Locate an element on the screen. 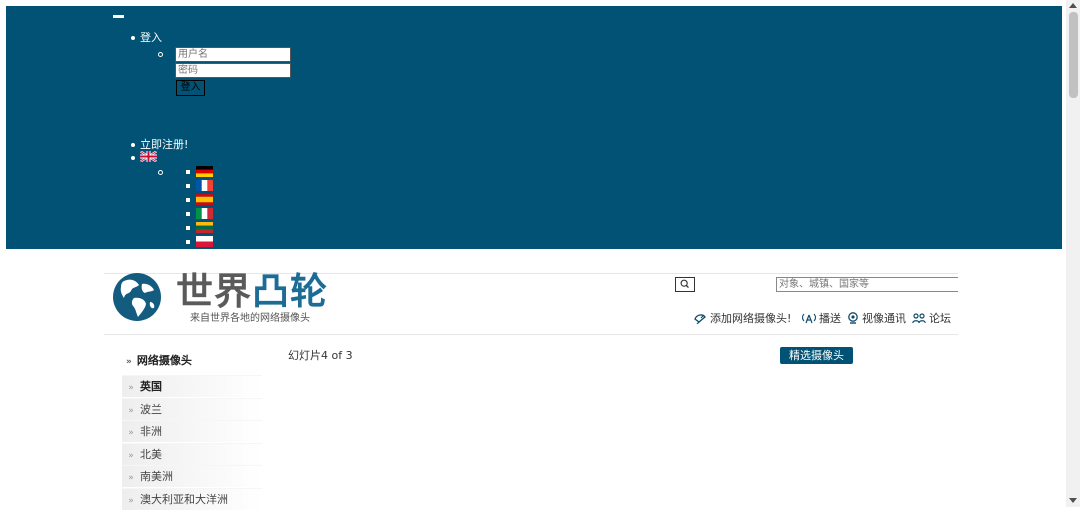  users-icon is located at coordinates (919, 317).